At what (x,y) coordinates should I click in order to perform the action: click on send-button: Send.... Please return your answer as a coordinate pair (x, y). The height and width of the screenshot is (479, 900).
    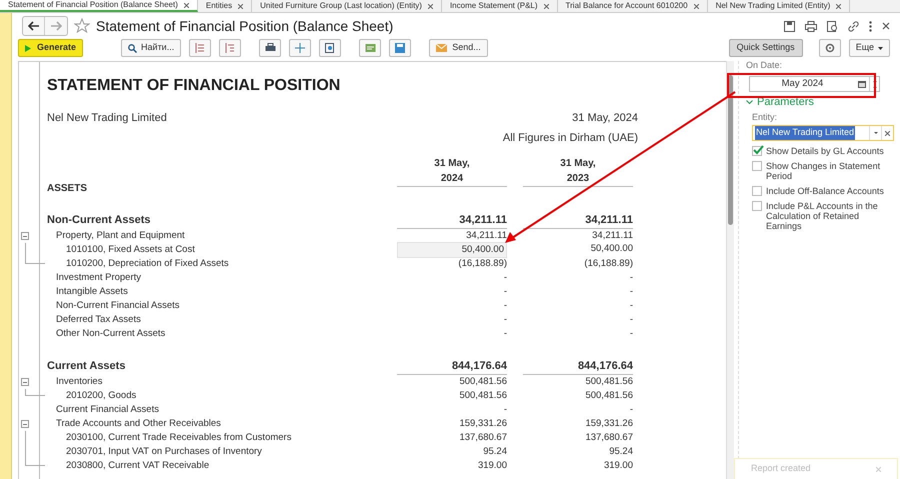
    Looking at the image, I should click on (458, 48).